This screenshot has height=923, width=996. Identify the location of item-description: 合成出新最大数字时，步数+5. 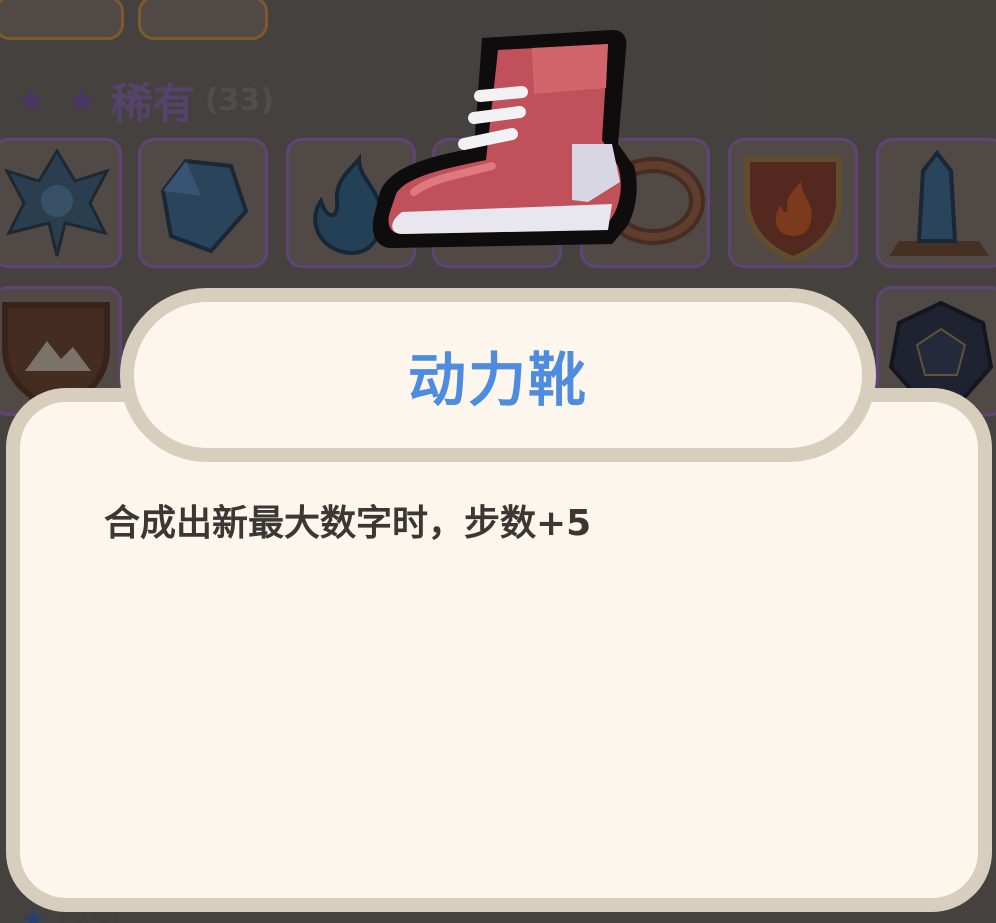
(348, 523).